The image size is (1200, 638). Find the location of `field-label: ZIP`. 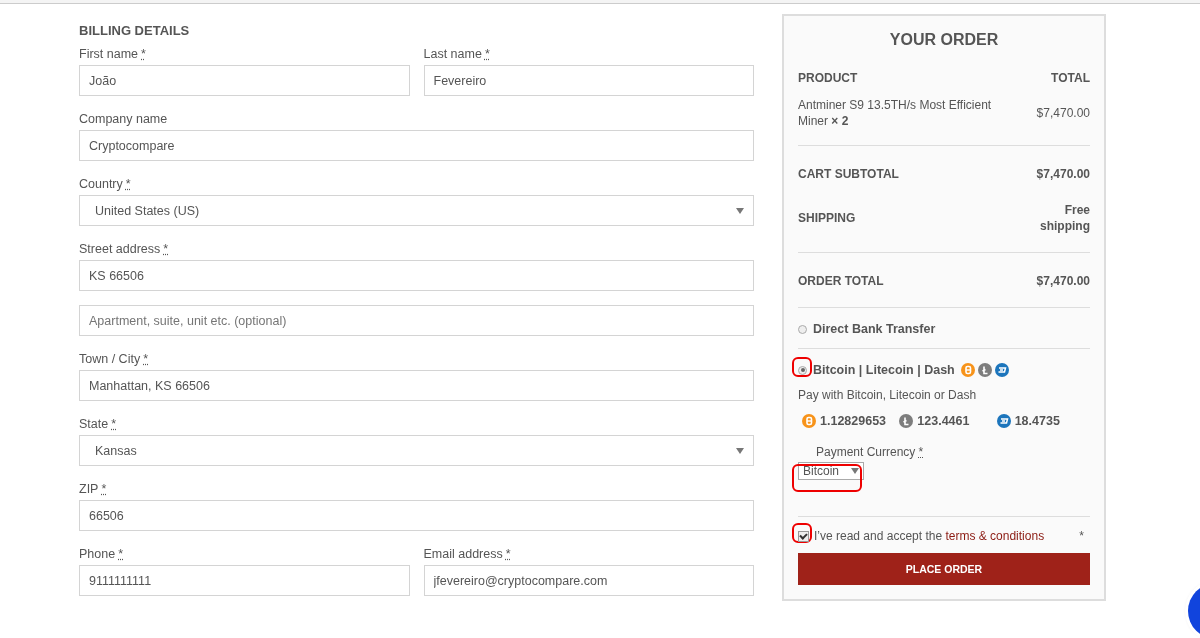

field-label: ZIP is located at coordinates (89, 489).